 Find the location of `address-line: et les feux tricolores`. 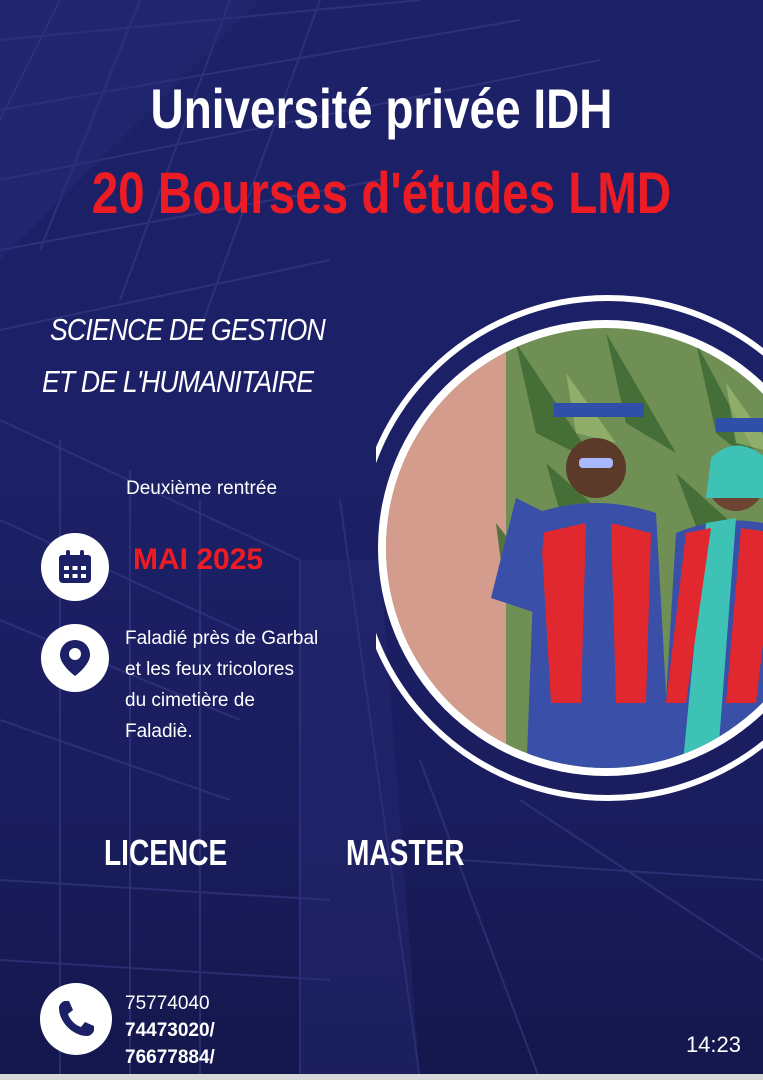

address-line: et les feux tricolores is located at coordinates (209, 669).